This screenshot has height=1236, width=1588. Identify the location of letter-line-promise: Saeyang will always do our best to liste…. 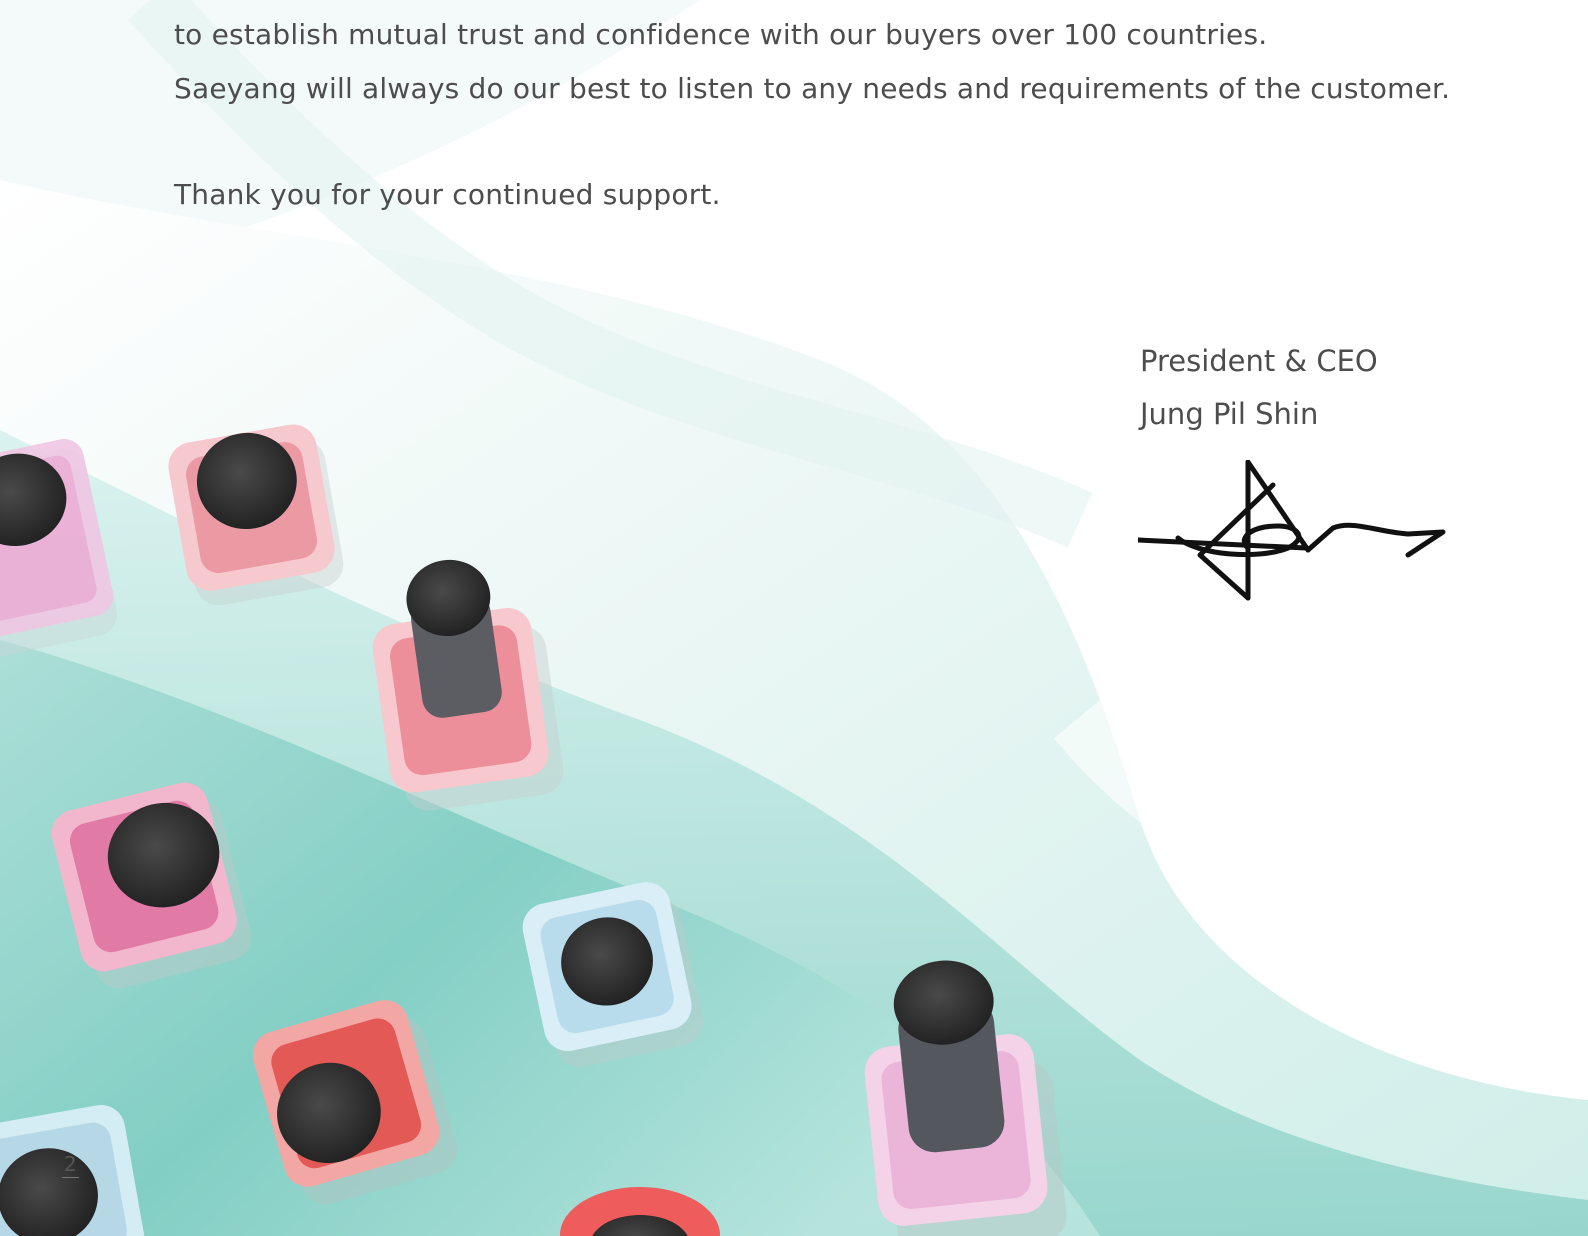
(812, 88).